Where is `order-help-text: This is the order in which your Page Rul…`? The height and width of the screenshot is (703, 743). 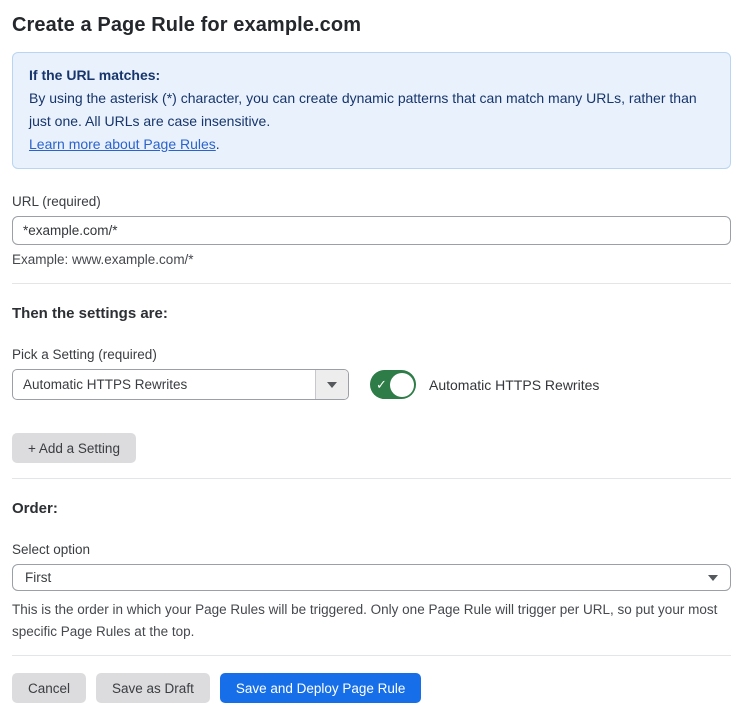 order-help-text: This is the order in which your Page Rul… is located at coordinates (365, 620).